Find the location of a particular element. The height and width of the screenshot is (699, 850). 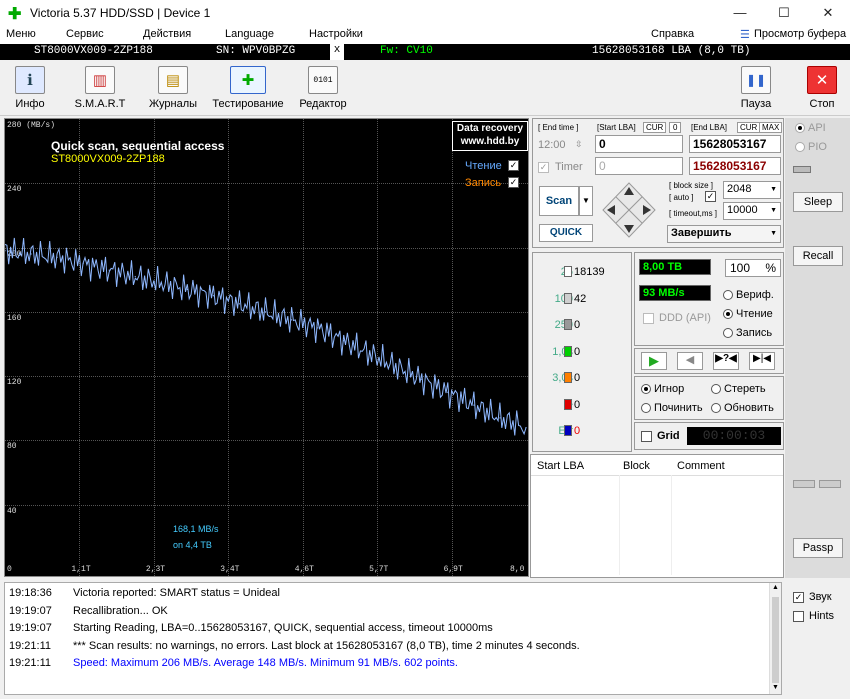

log-time: 19:19:07 is located at coordinates (30, 628).